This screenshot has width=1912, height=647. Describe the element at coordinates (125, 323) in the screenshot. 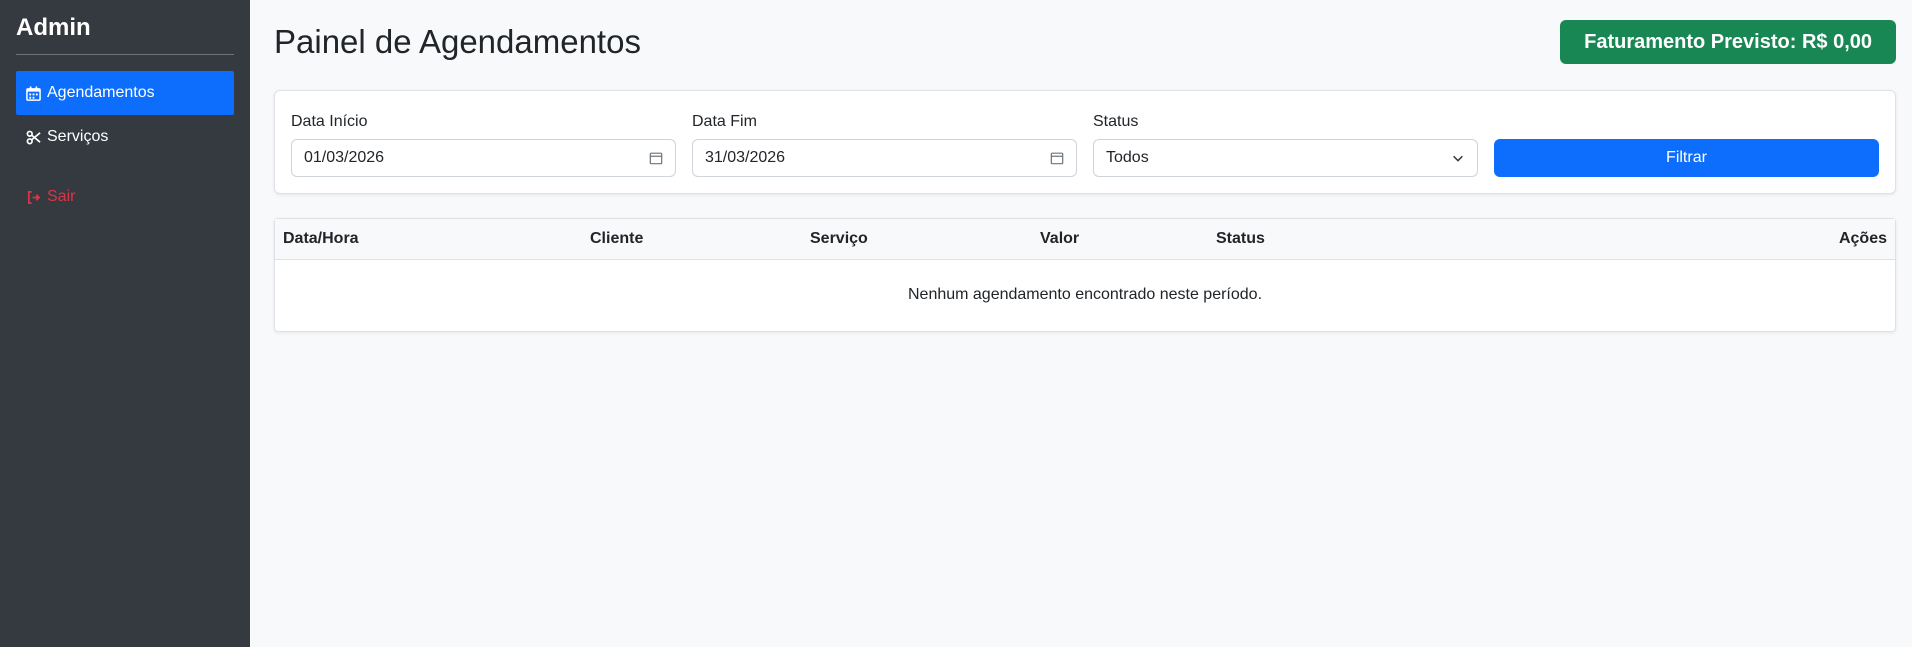

I see `sidebar: Admin Agendamentos Serviços Sair` at that location.